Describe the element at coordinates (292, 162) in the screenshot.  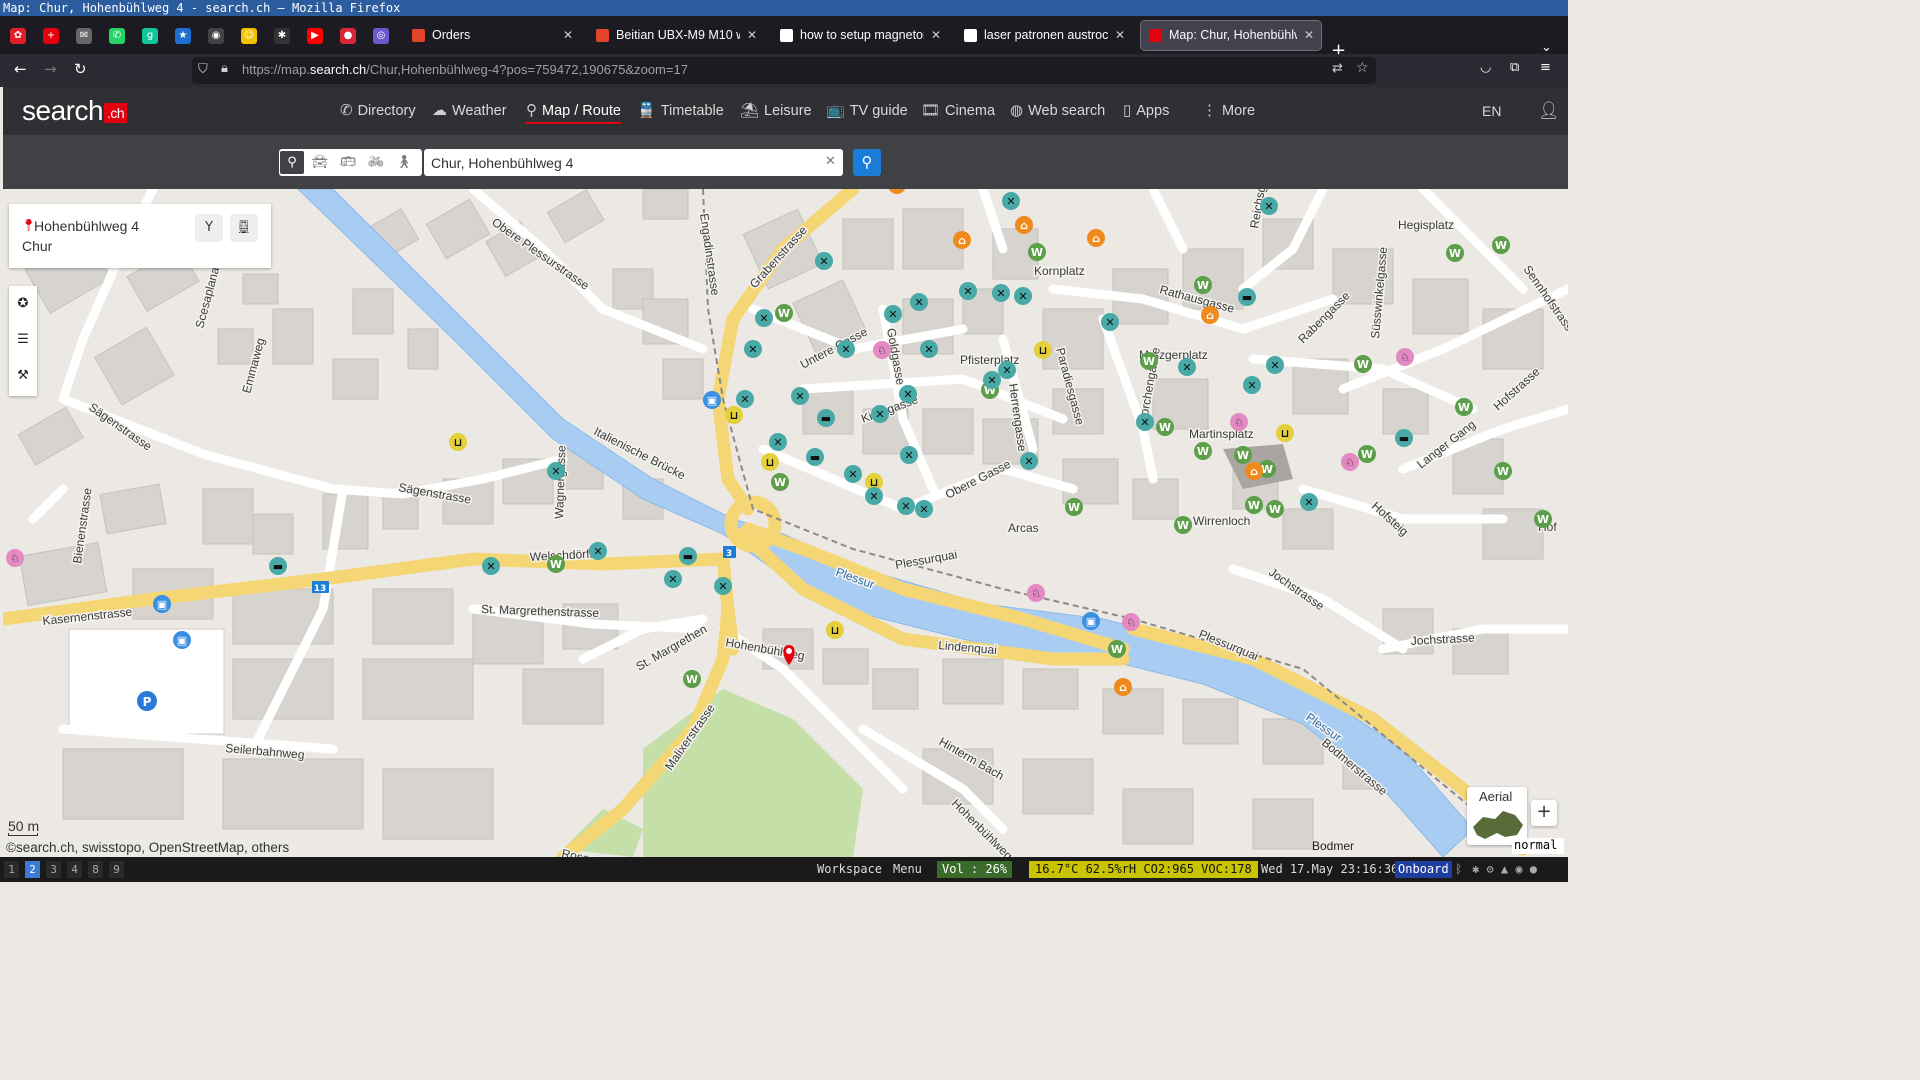
I see `location-mode-icon: ⚲` at that location.